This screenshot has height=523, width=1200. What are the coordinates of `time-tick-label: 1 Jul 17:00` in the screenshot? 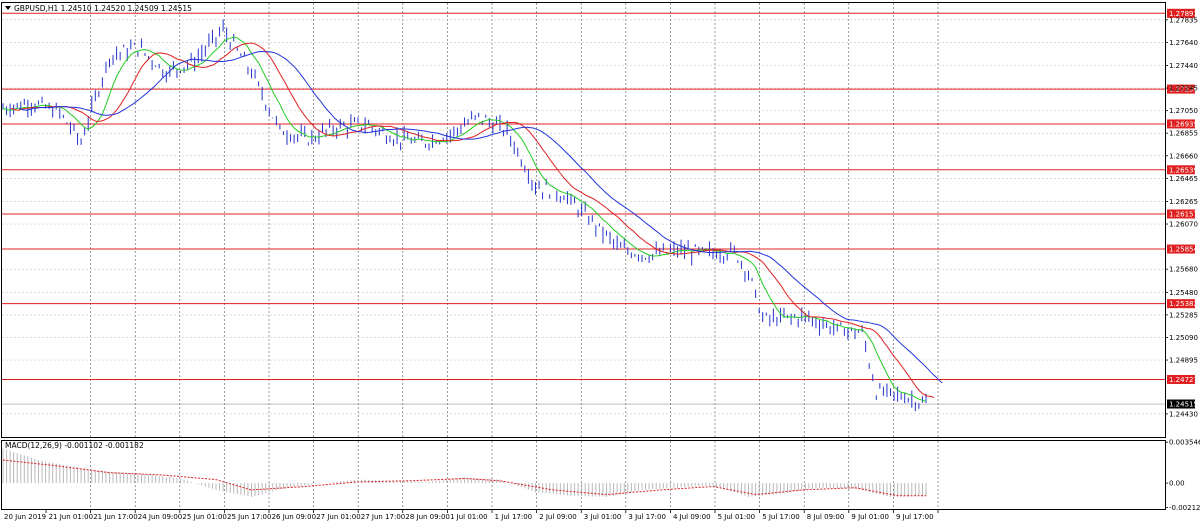 It's located at (514, 517).